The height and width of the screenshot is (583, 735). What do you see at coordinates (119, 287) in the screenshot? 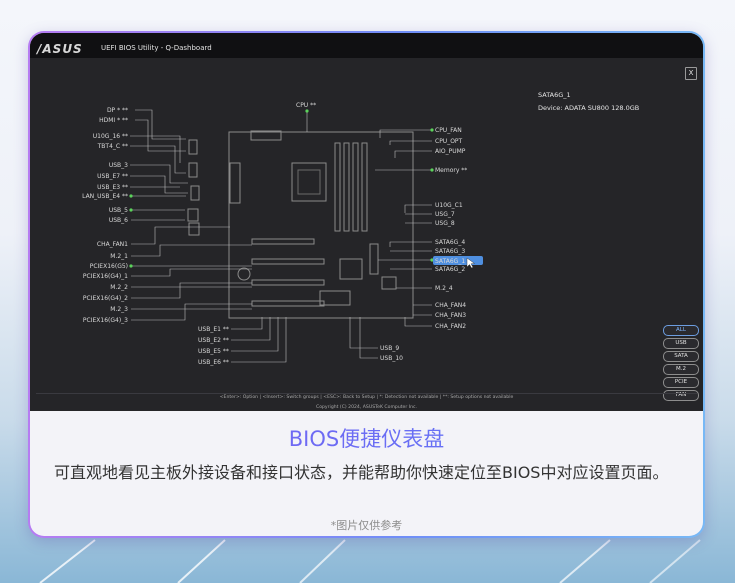
I see `label-m2-2: M.2_2` at bounding box center [119, 287].